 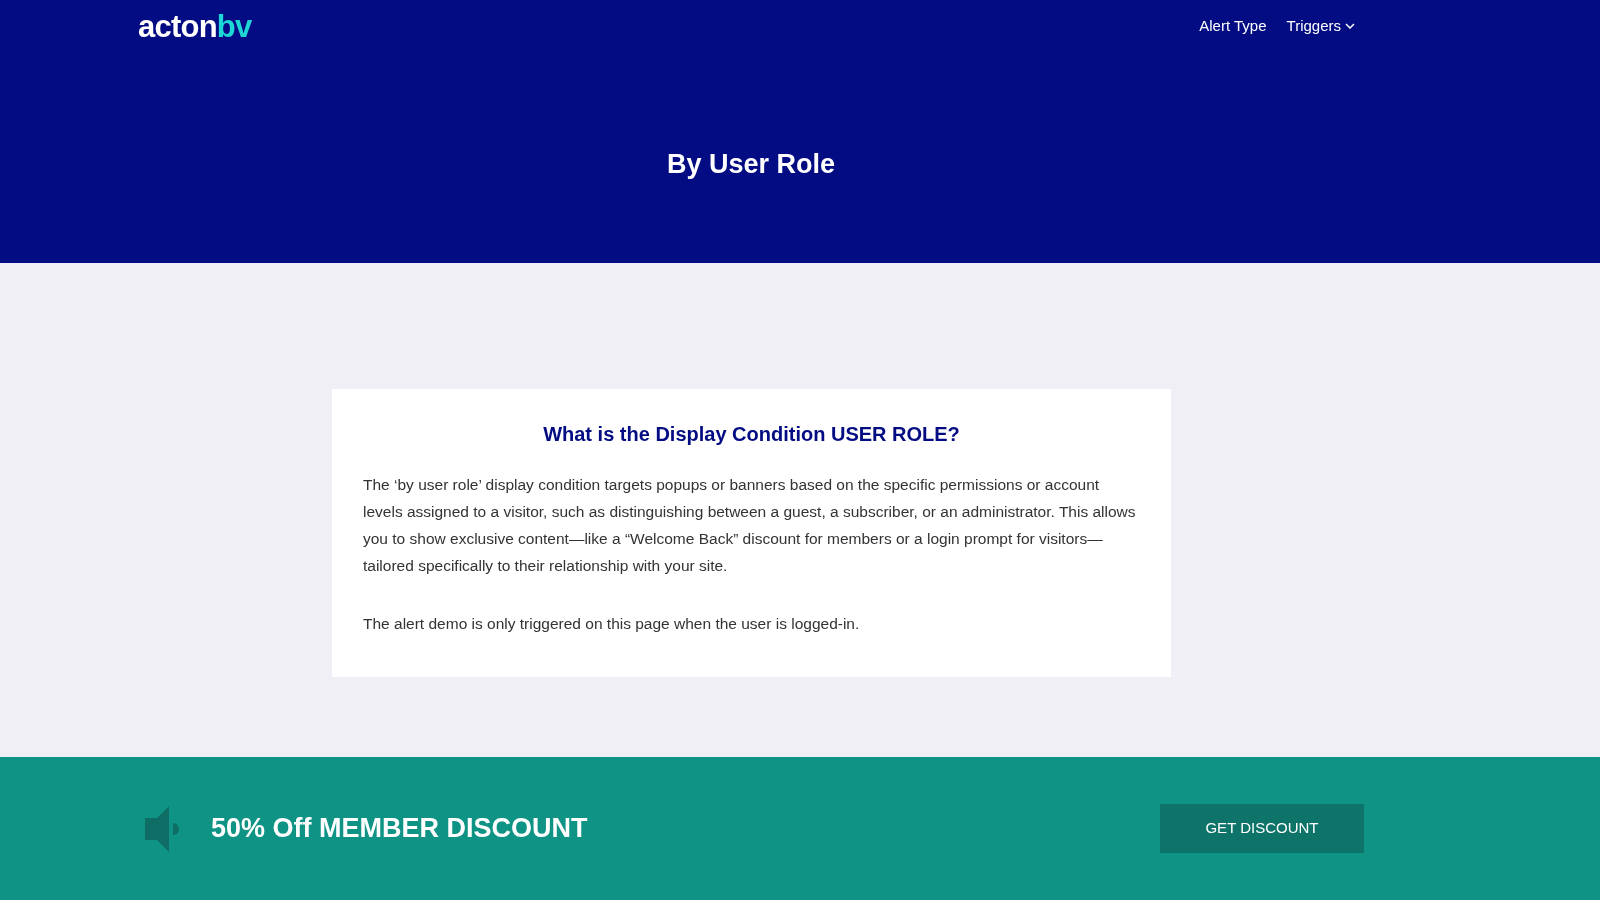 What do you see at coordinates (1350, 26) in the screenshot?
I see `chevron-down-icon` at bounding box center [1350, 26].